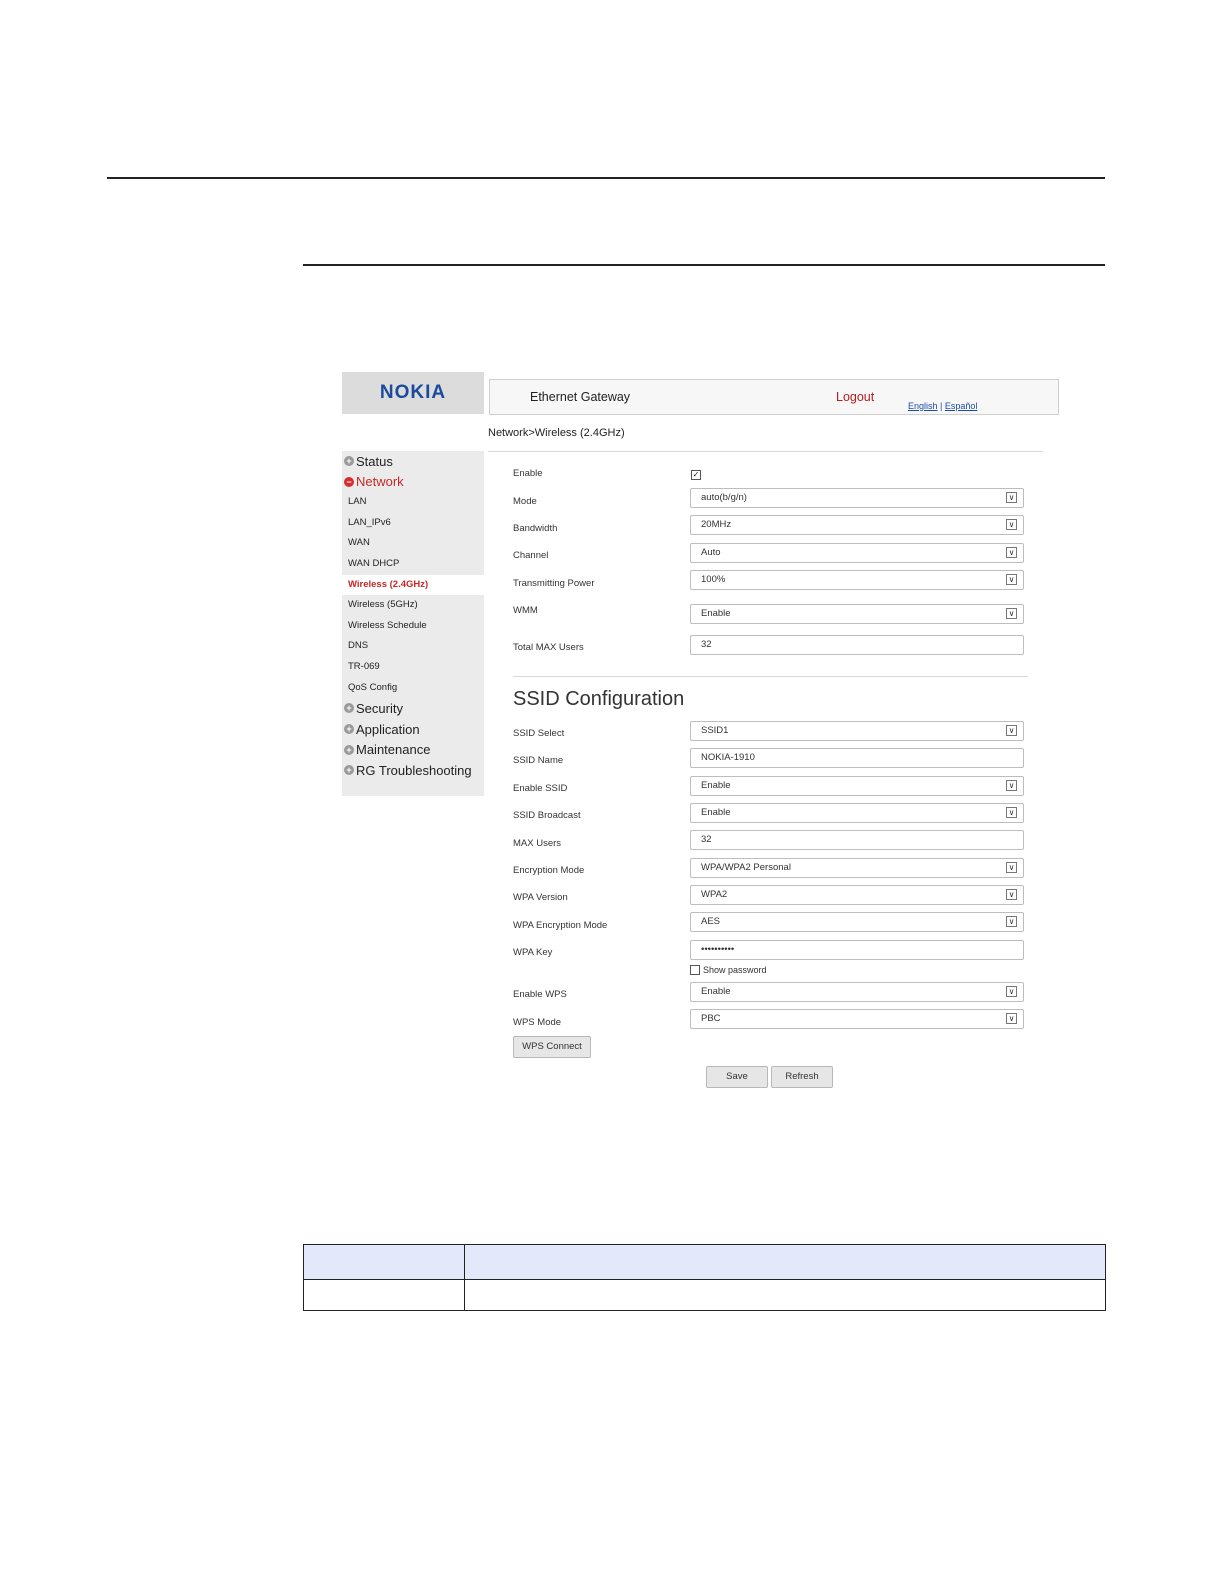 This screenshot has height=1584, width=1224. What do you see at coordinates (413, 770) in the screenshot?
I see `sidebar-item-rg-troubleshooting: + RG Troubleshooting` at bounding box center [413, 770].